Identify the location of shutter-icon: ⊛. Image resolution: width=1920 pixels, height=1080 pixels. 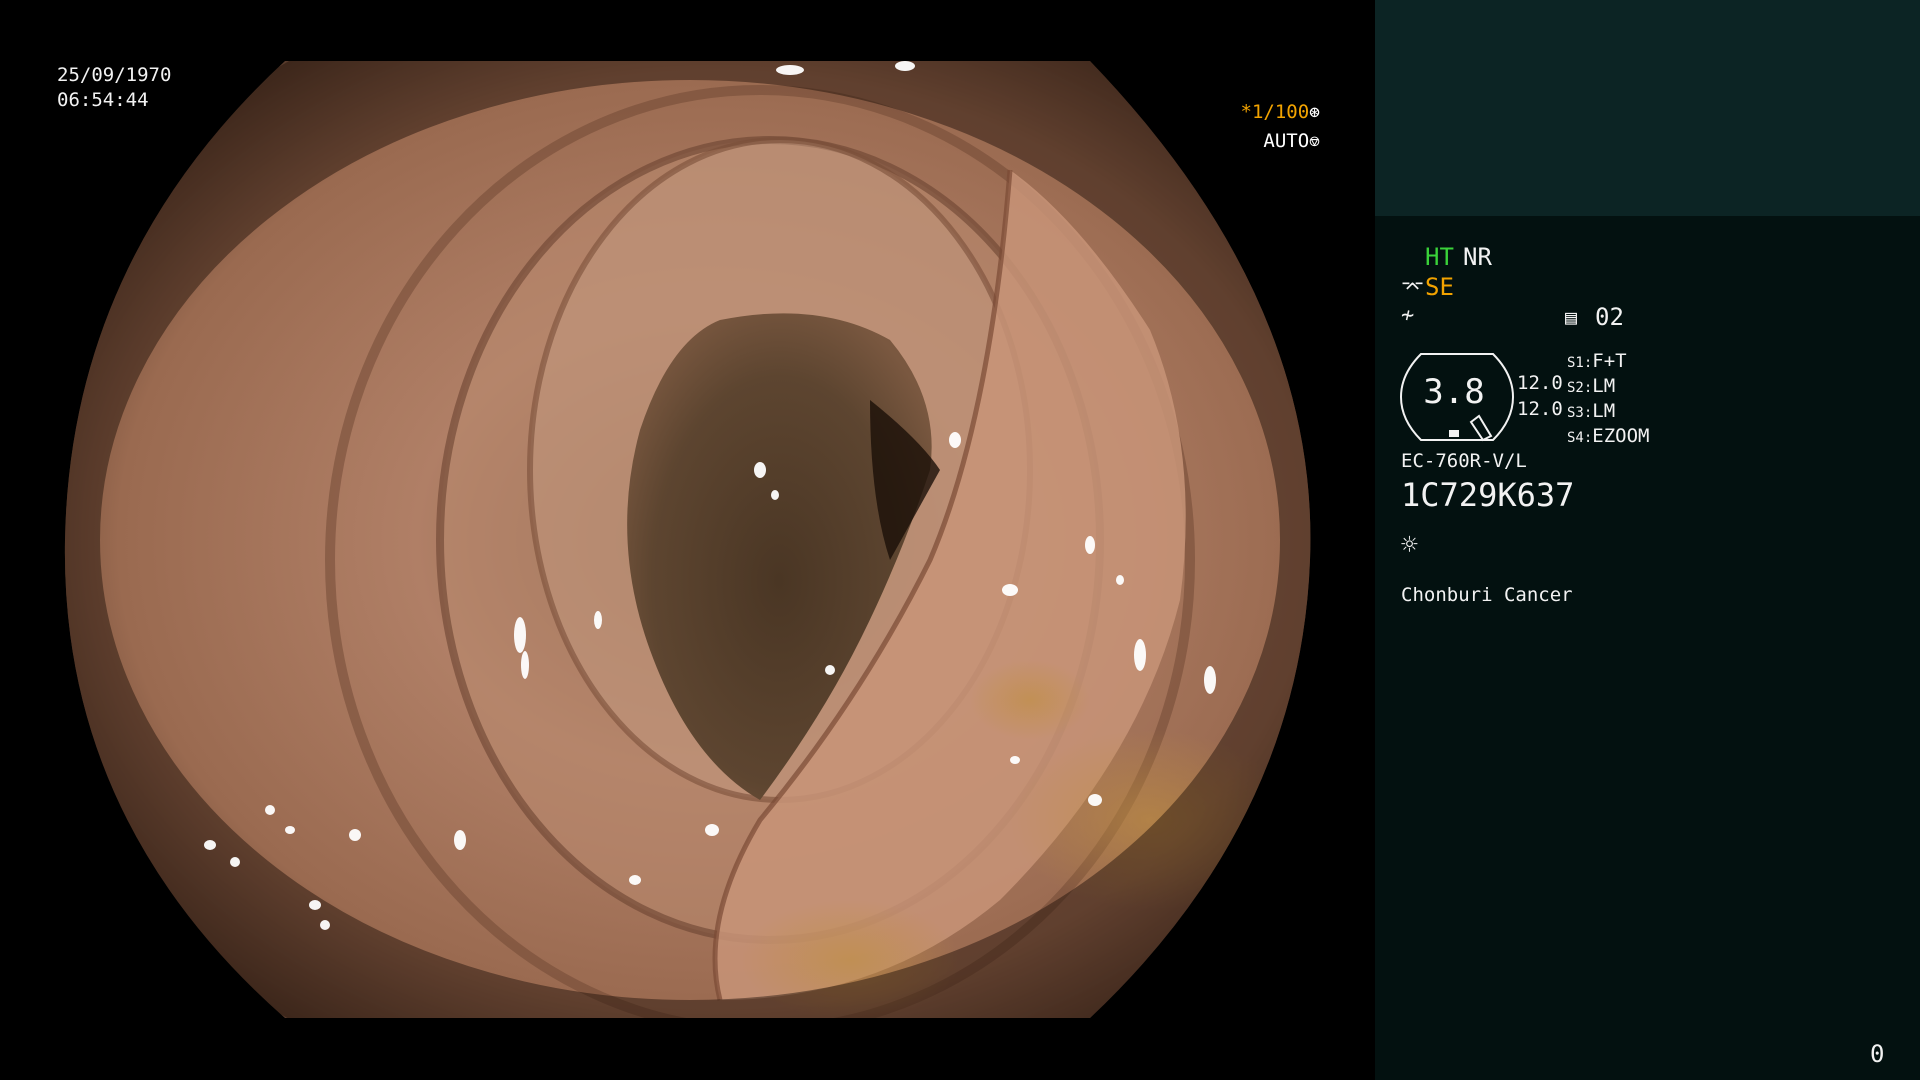
(1314, 112).